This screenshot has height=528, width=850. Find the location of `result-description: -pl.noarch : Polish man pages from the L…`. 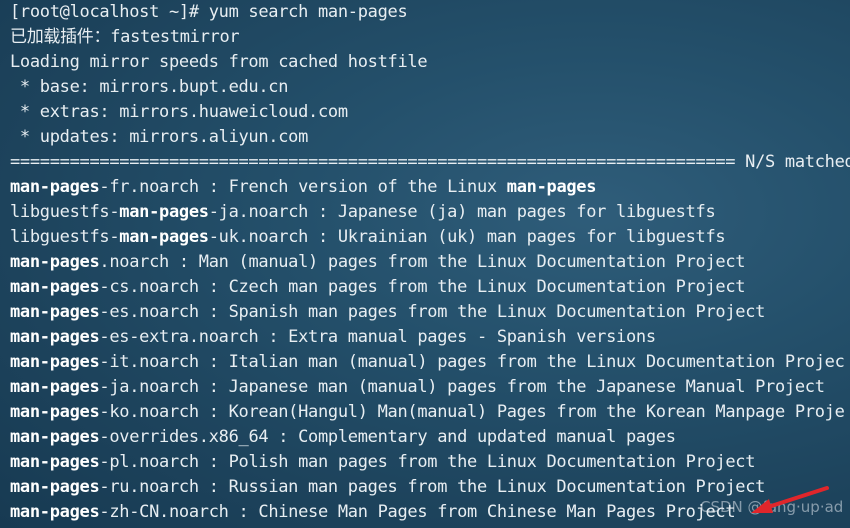

result-description: -pl.noarch : Polish man pages from the L… is located at coordinates (427, 462).